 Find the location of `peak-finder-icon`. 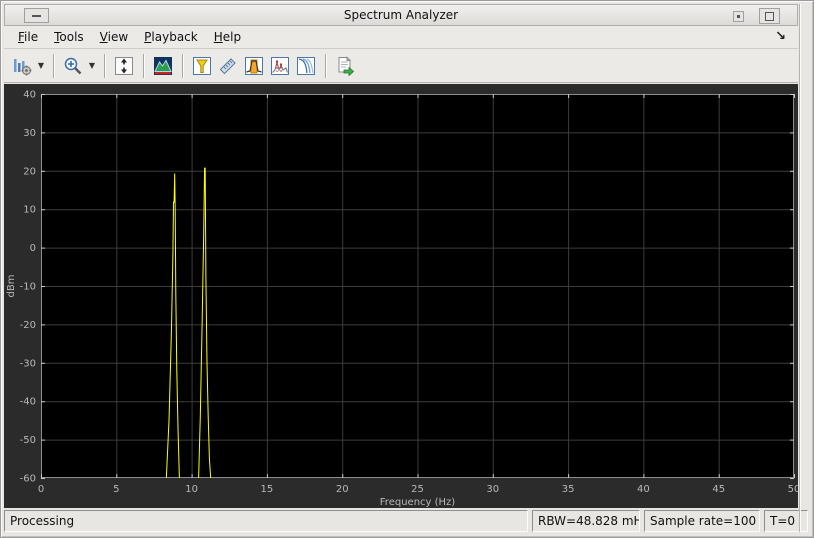

peak-finder-icon is located at coordinates (280, 65).